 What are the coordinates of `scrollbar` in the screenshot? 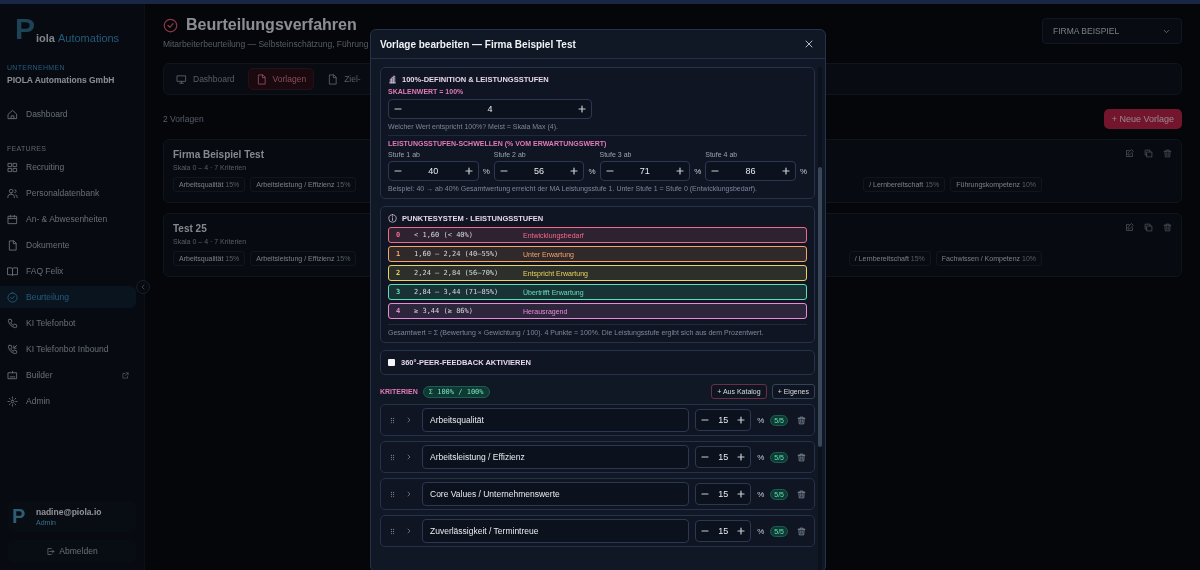 It's located at (820, 318).